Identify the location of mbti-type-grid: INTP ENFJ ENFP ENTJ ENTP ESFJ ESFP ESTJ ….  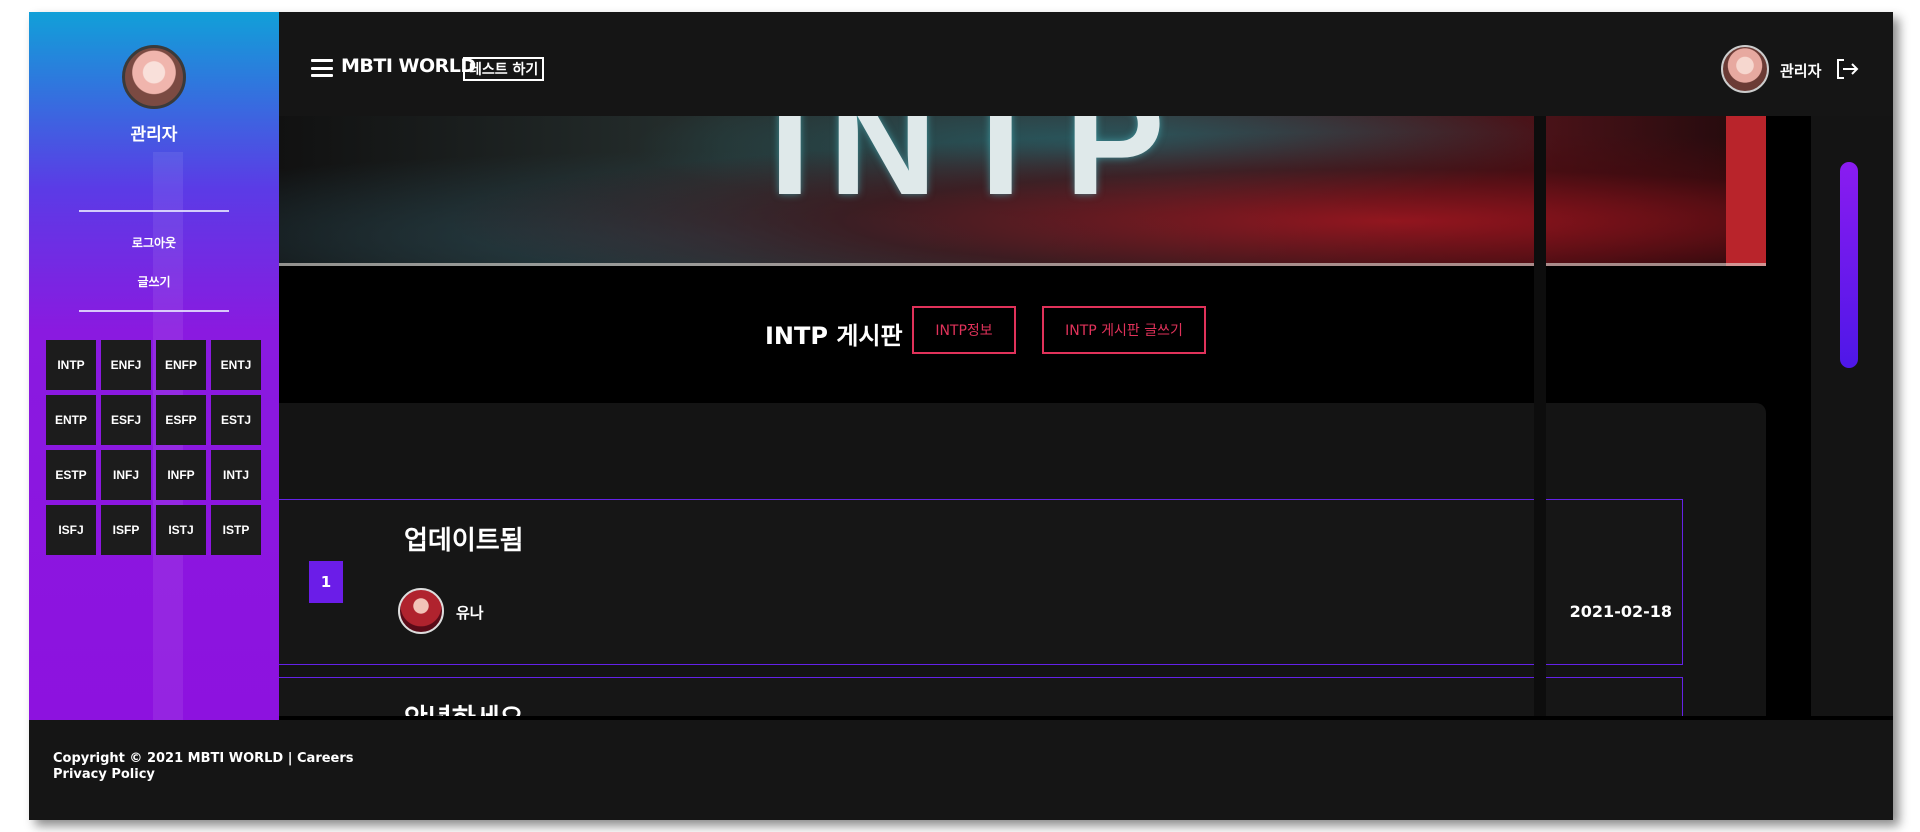
(154, 447).